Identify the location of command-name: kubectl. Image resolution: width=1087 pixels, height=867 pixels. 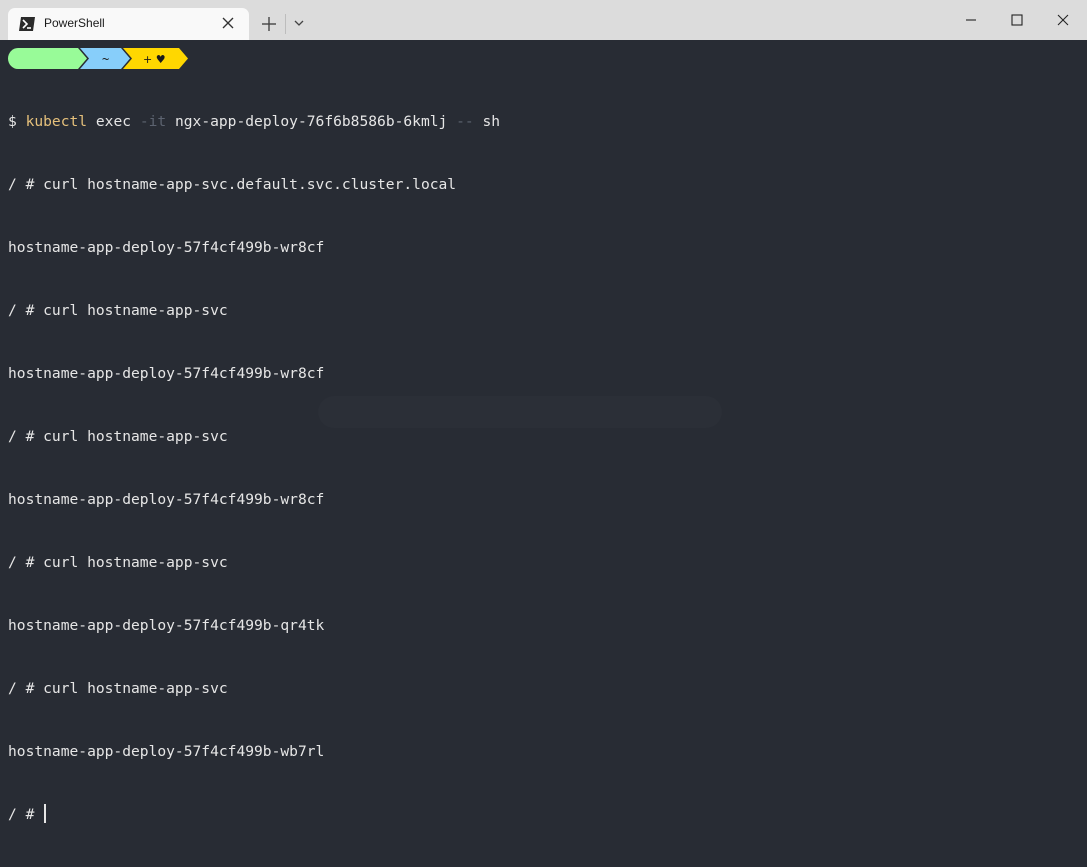
(56, 121).